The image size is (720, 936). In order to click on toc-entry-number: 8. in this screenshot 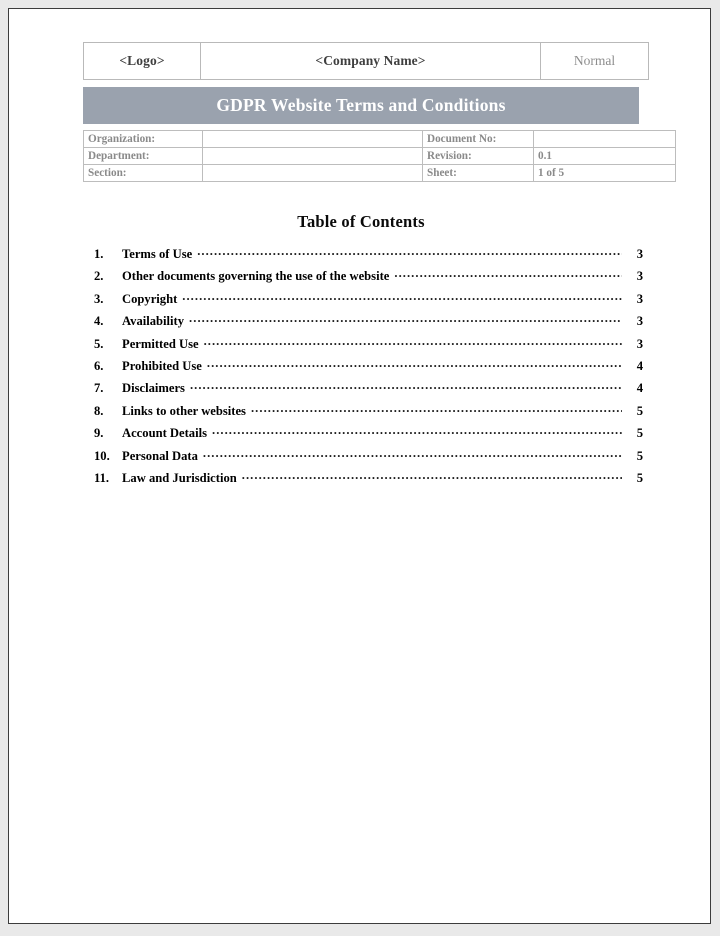, I will do `click(99, 410)`.